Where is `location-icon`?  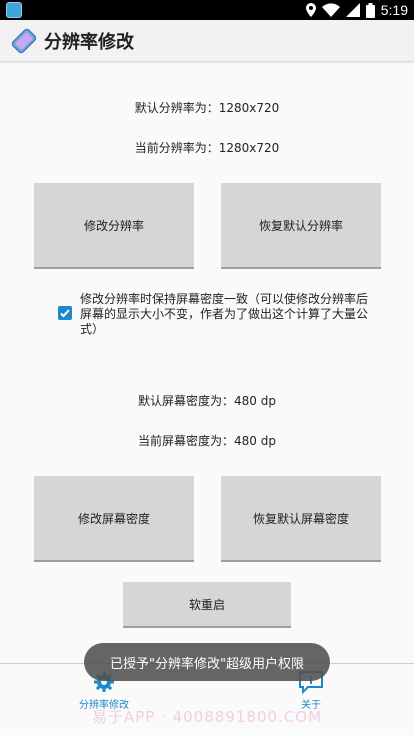
location-icon is located at coordinates (310, 10).